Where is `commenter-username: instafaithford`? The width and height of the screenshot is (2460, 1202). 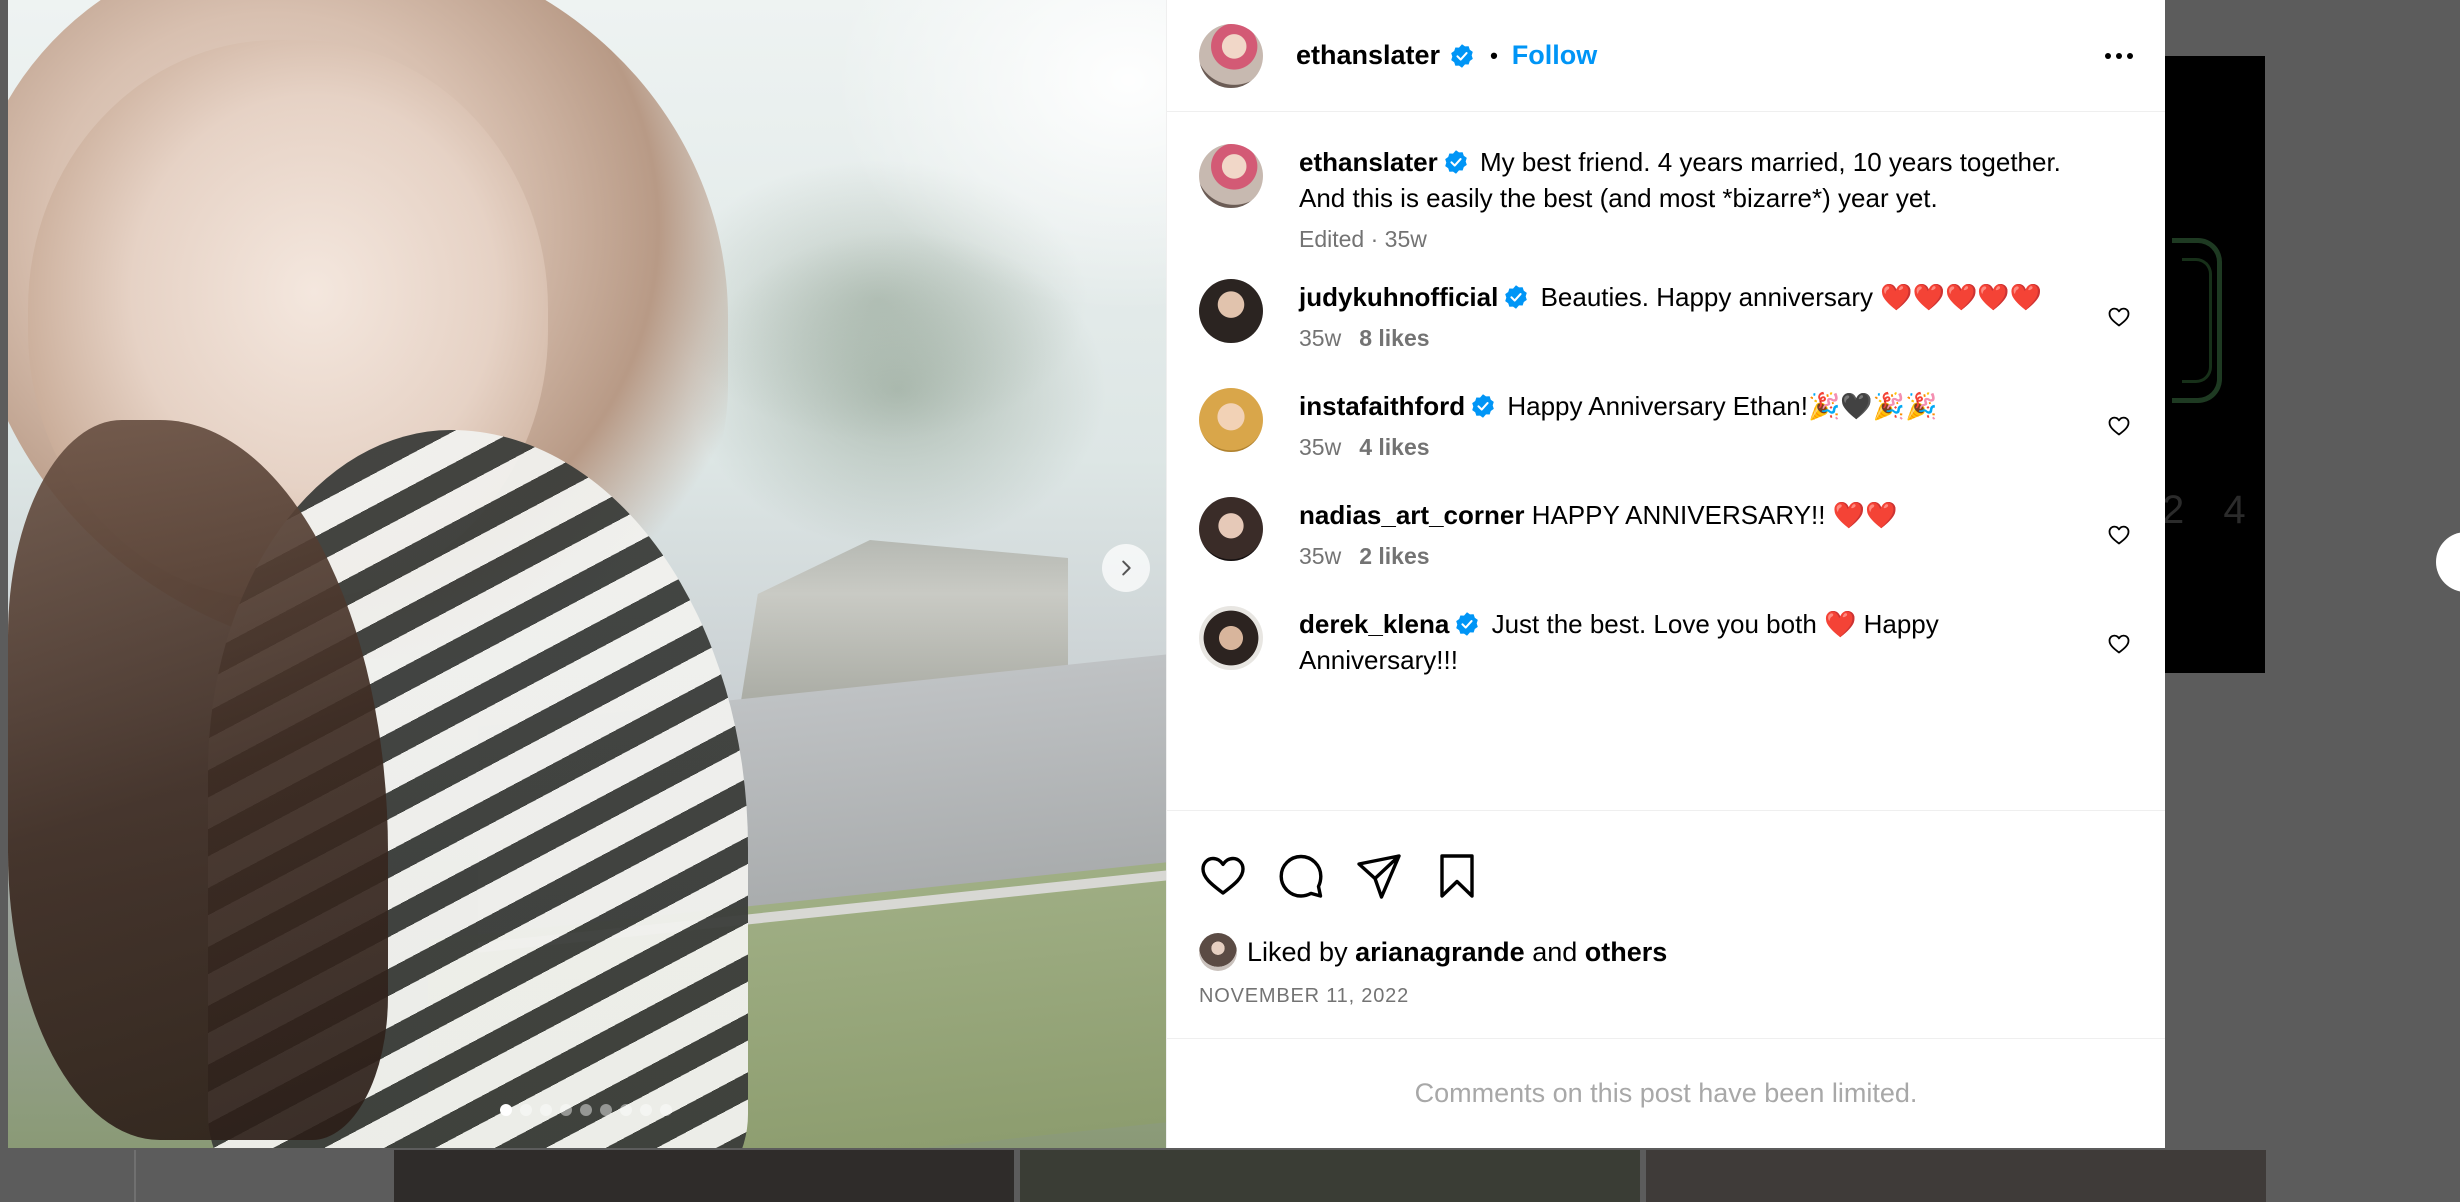 commenter-username: instafaithford is located at coordinates (1382, 406).